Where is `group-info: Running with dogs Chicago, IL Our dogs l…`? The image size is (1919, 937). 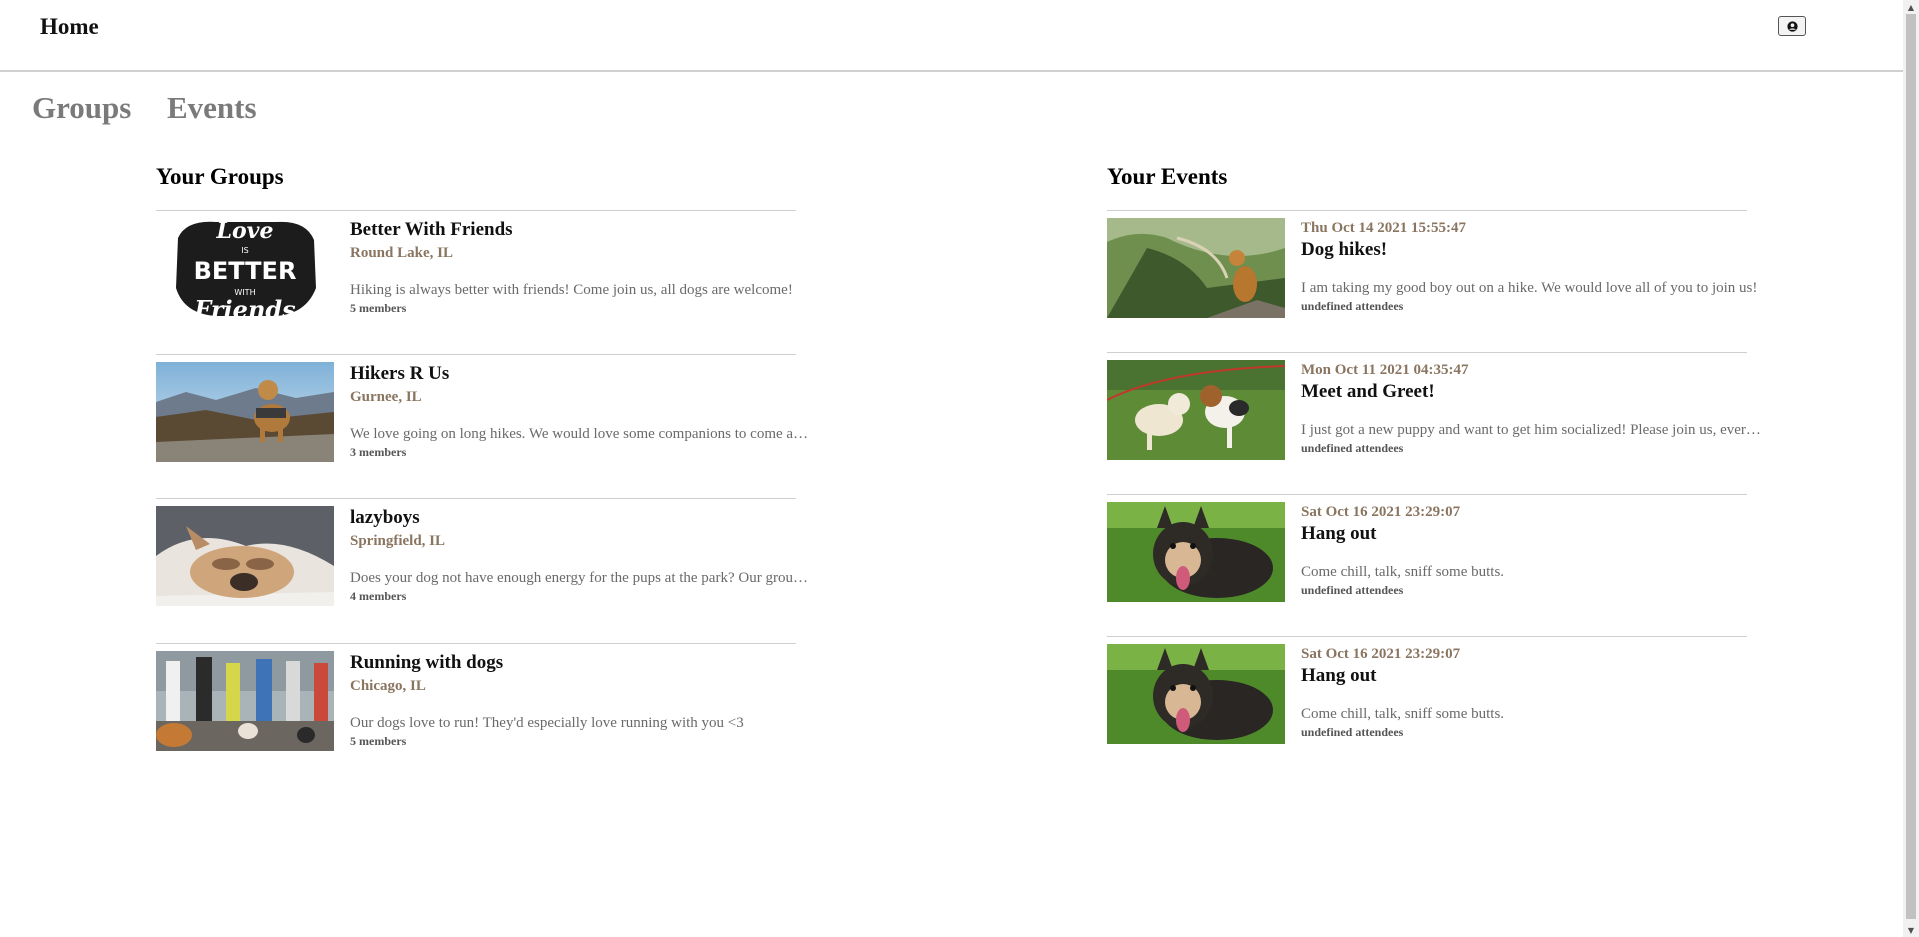 group-info: Running with dogs Chicago, IL Our dogs l… is located at coordinates (583, 700).